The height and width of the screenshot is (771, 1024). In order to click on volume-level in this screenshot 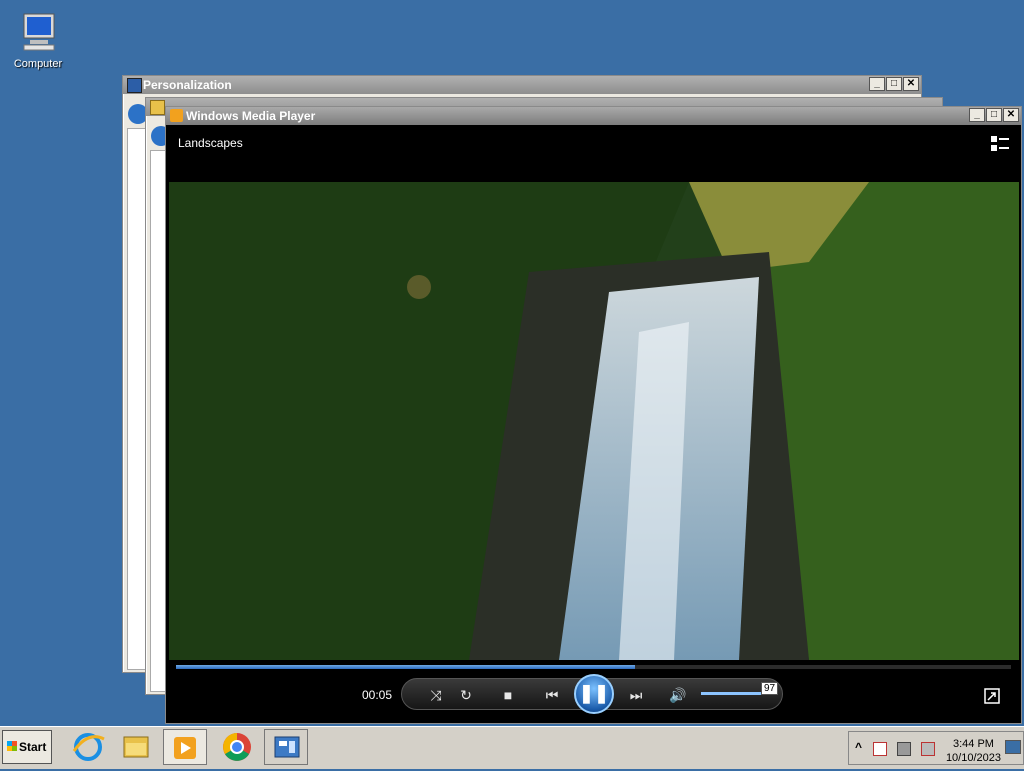, I will do `click(731, 693)`.